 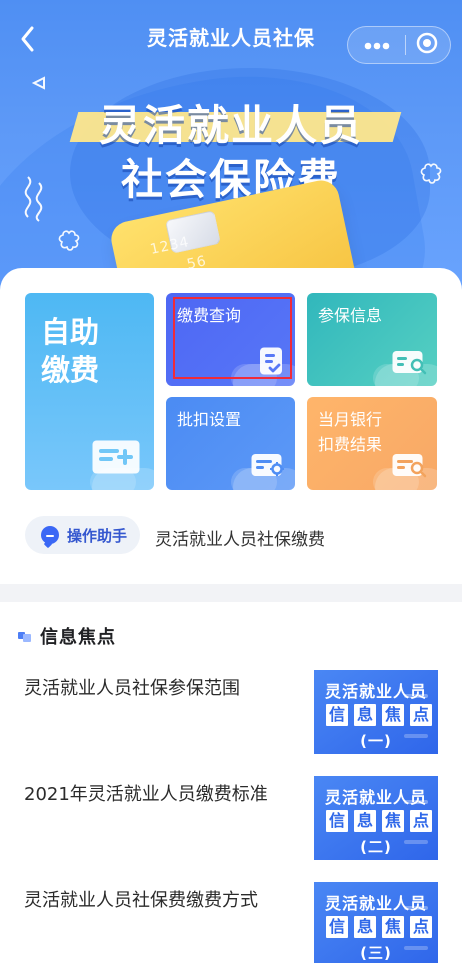 What do you see at coordinates (116, 459) in the screenshot?
I see `payment-card-icon` at bounding box center [116, 459].